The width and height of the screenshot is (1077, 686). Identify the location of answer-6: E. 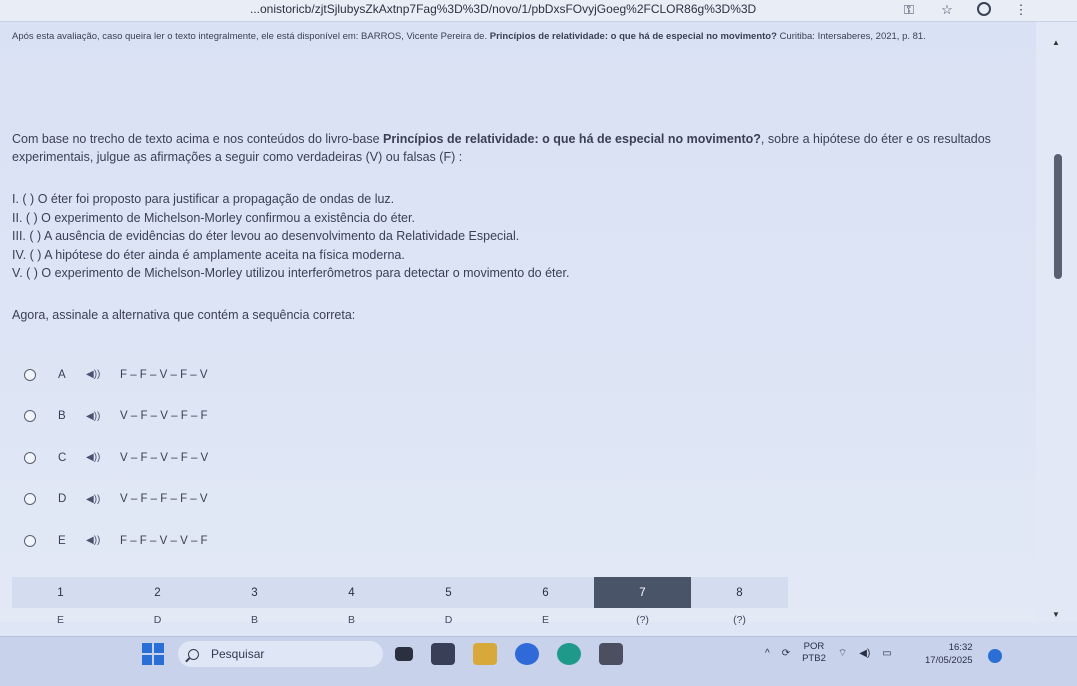
(545, 620).